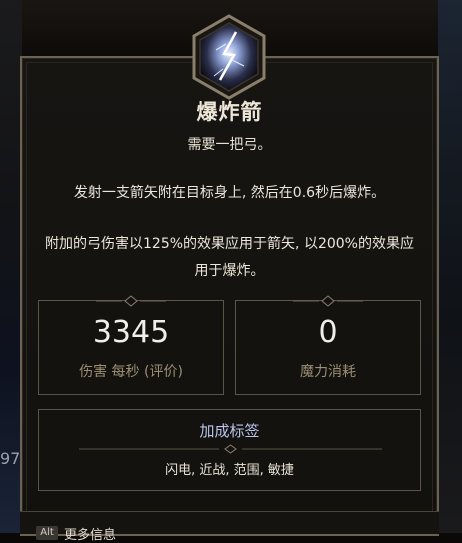  Describe the element at coordinates (229, 145) in the screenshot. I see `skill-requirement: 需要一把弓。` at that location.